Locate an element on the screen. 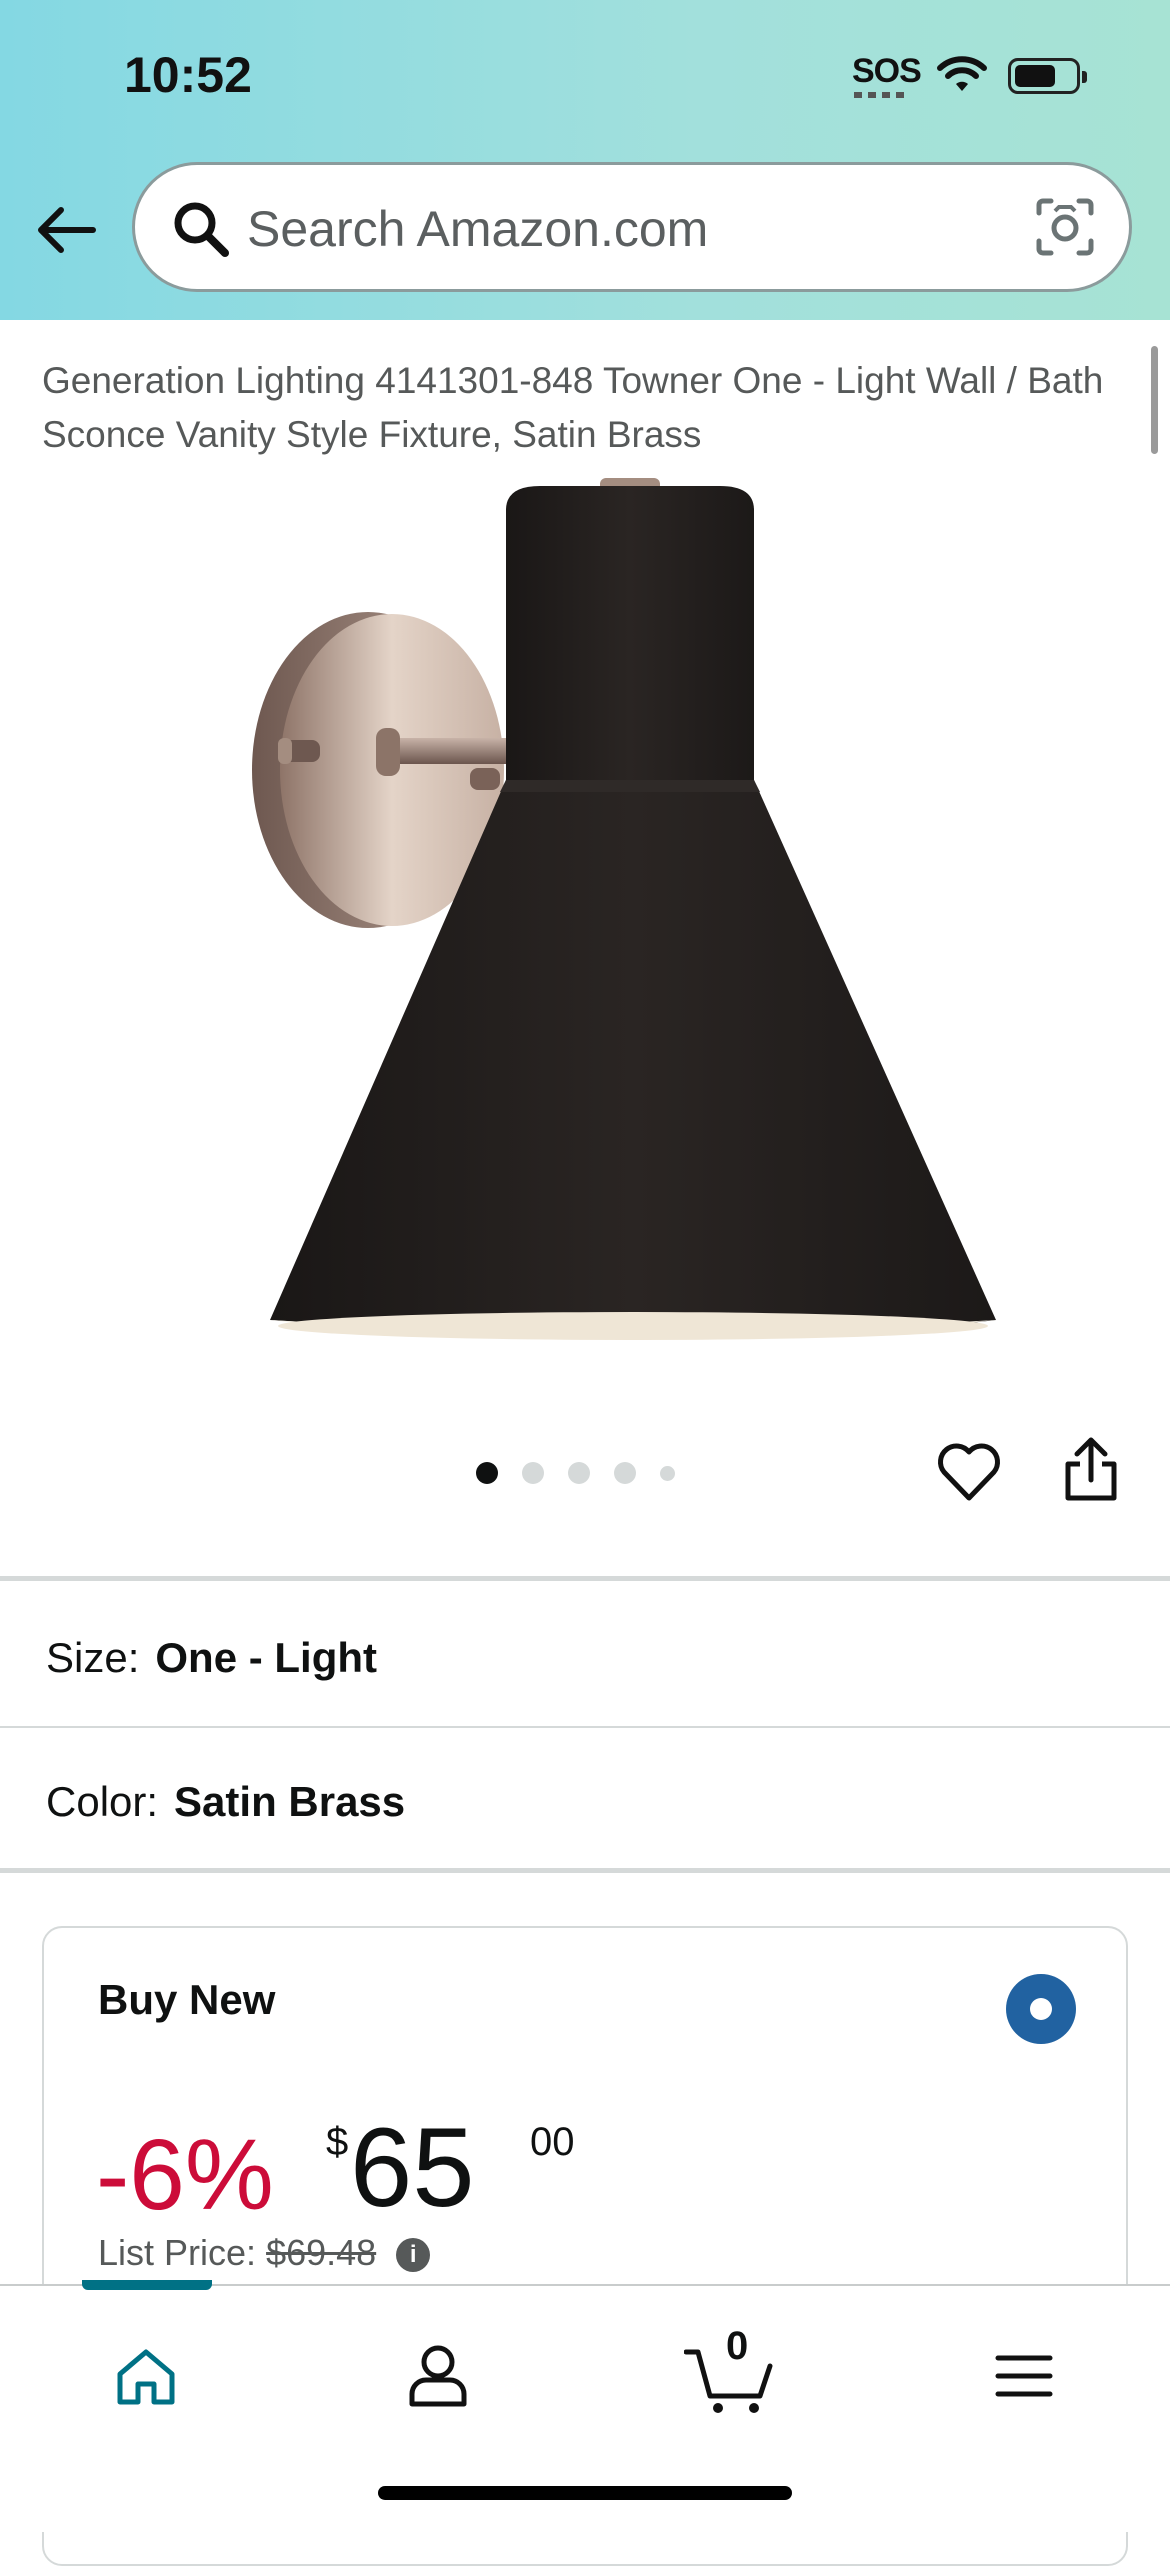  buy-new-radio is located at coordinates (1041, 2009).